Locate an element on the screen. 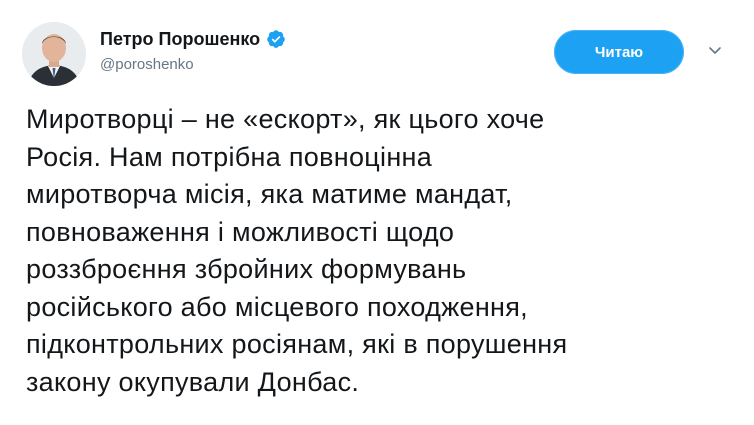 The width and height of the screenshot is (754, 425). user-info: Петро Порошенко @poroshenko is located at coordinates (193, 50).